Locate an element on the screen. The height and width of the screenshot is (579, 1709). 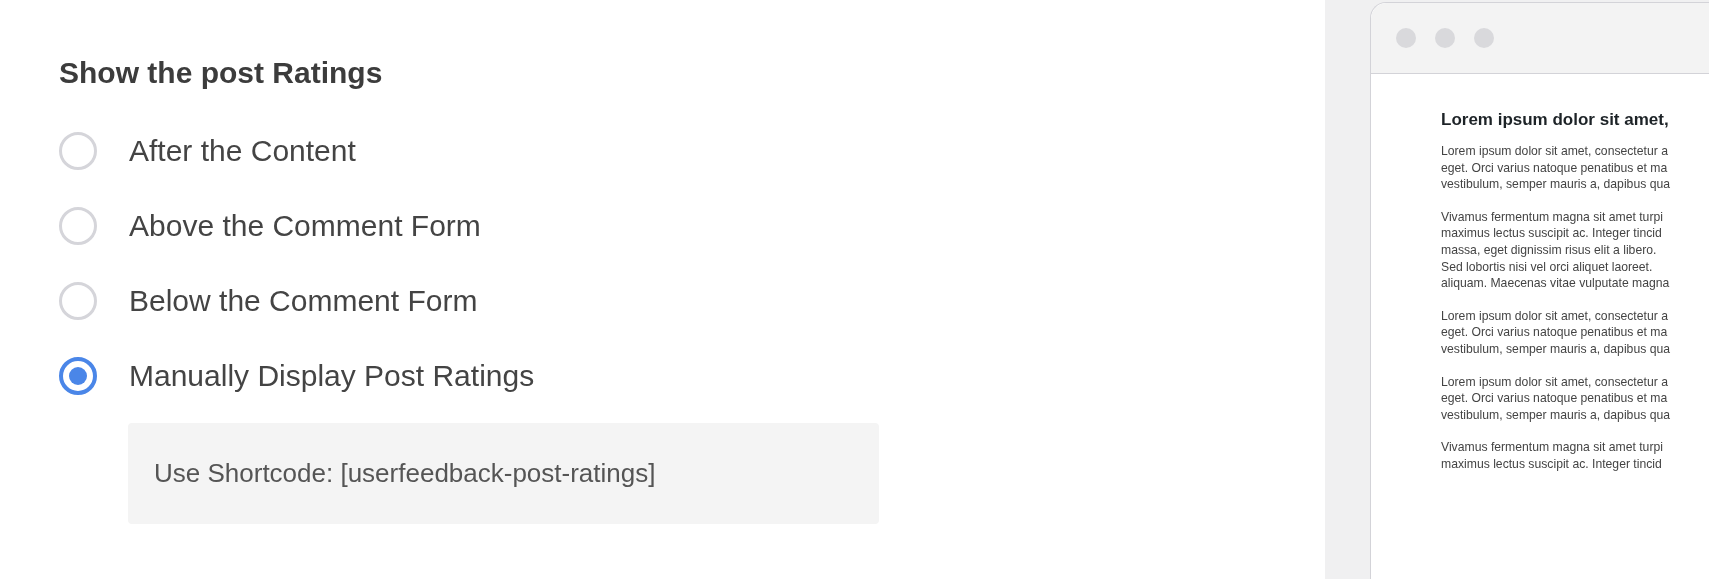
option-label: Below the Comment Form is located at coordinates (303, 300).